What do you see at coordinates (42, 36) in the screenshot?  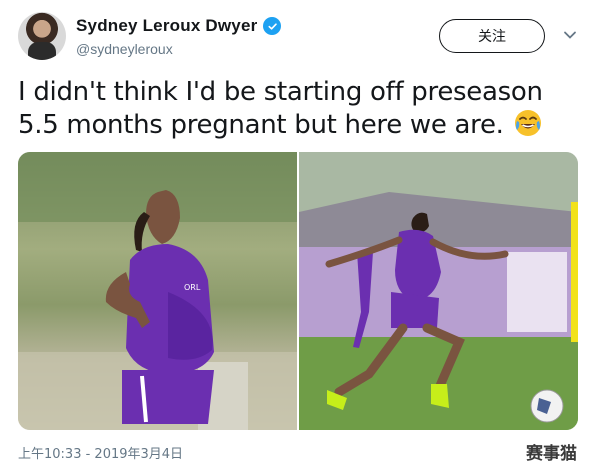 I see `avatar` at bounding box center [42, 36].